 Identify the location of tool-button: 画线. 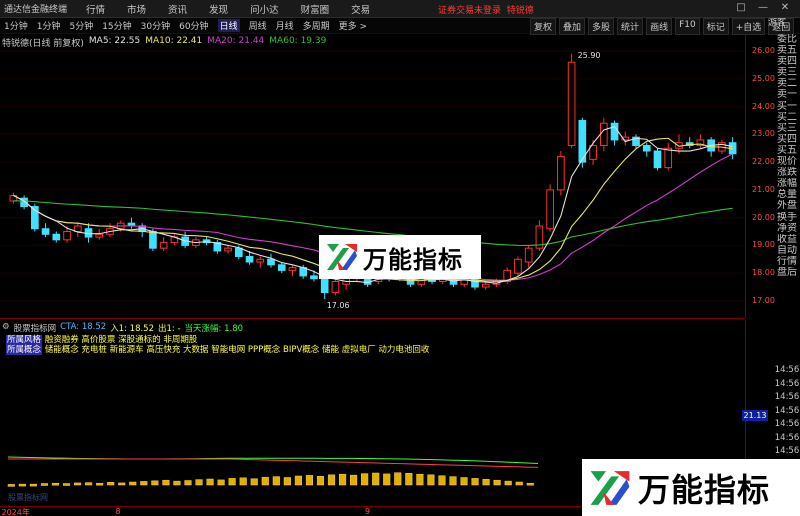
(659, 26).